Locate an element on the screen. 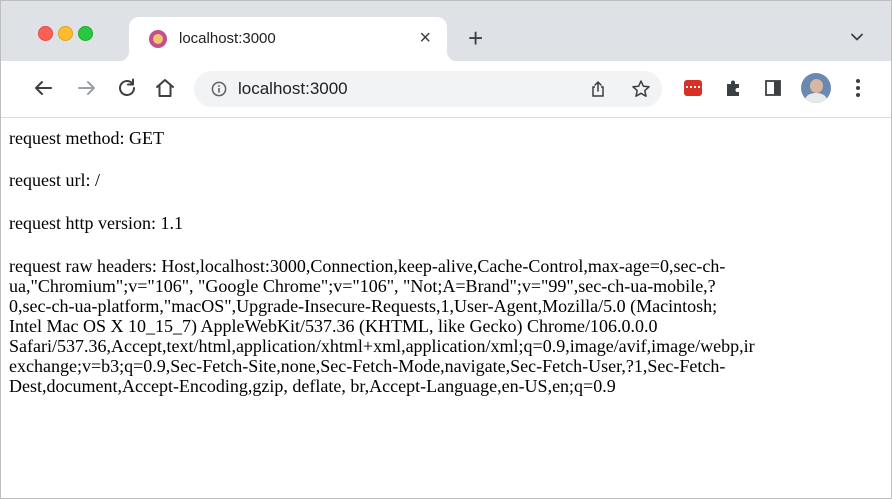  tab-close-button: × is located at coordinates (425, 38).